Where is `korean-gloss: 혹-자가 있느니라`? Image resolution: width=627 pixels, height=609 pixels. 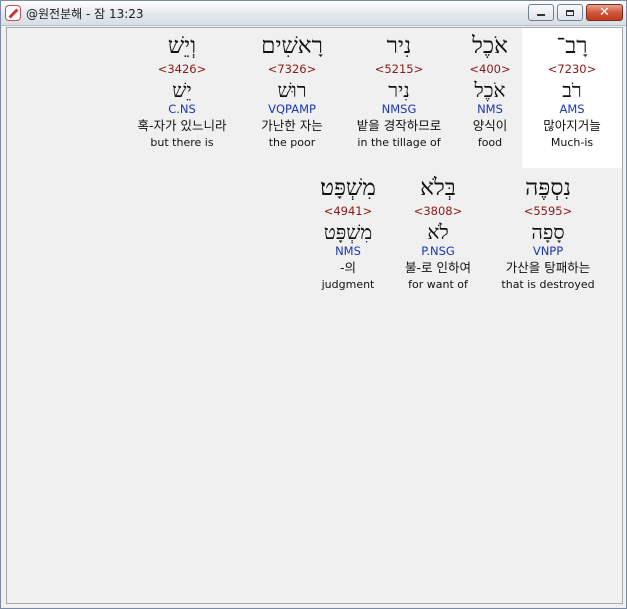 korean-gloss: 혹-자가 있느니라 is located at coordinates (182, 125).